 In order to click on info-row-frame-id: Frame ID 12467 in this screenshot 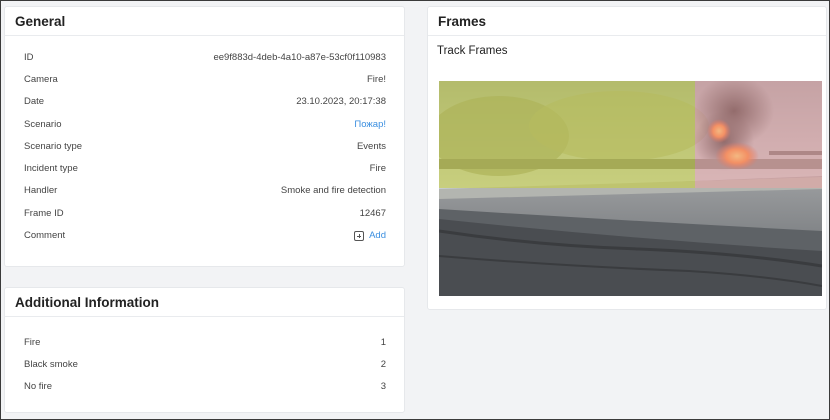, I will do `click(205, 213)`.